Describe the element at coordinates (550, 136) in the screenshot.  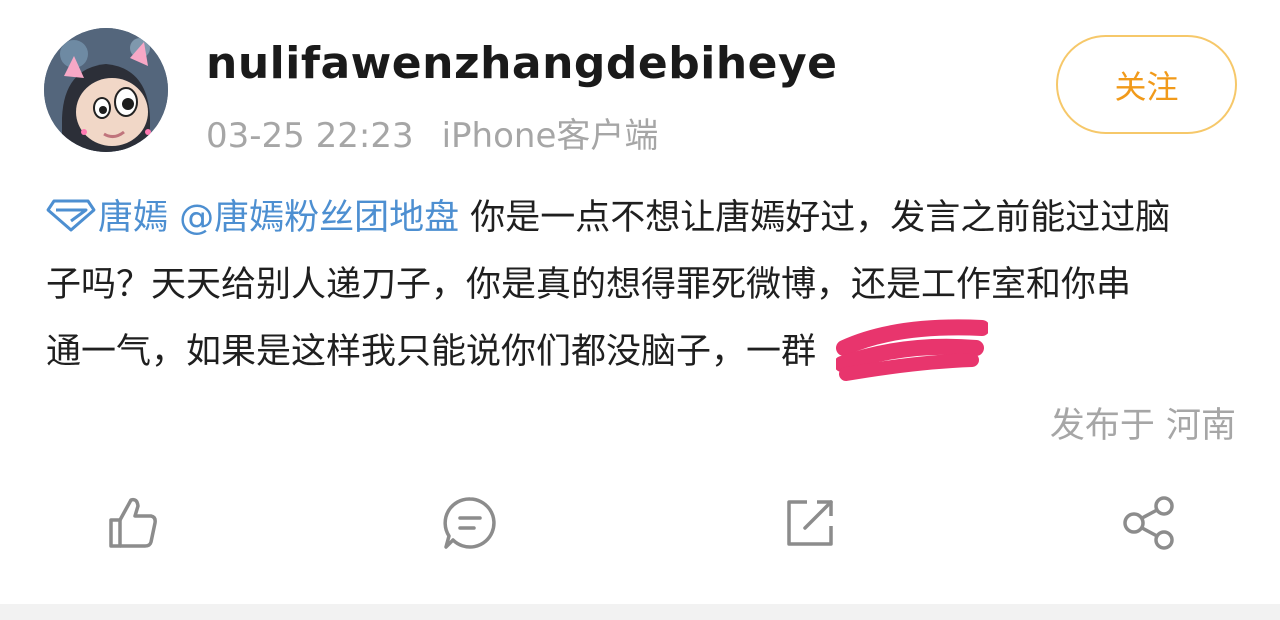
I see `post-source: iPhone客户端` at that location.